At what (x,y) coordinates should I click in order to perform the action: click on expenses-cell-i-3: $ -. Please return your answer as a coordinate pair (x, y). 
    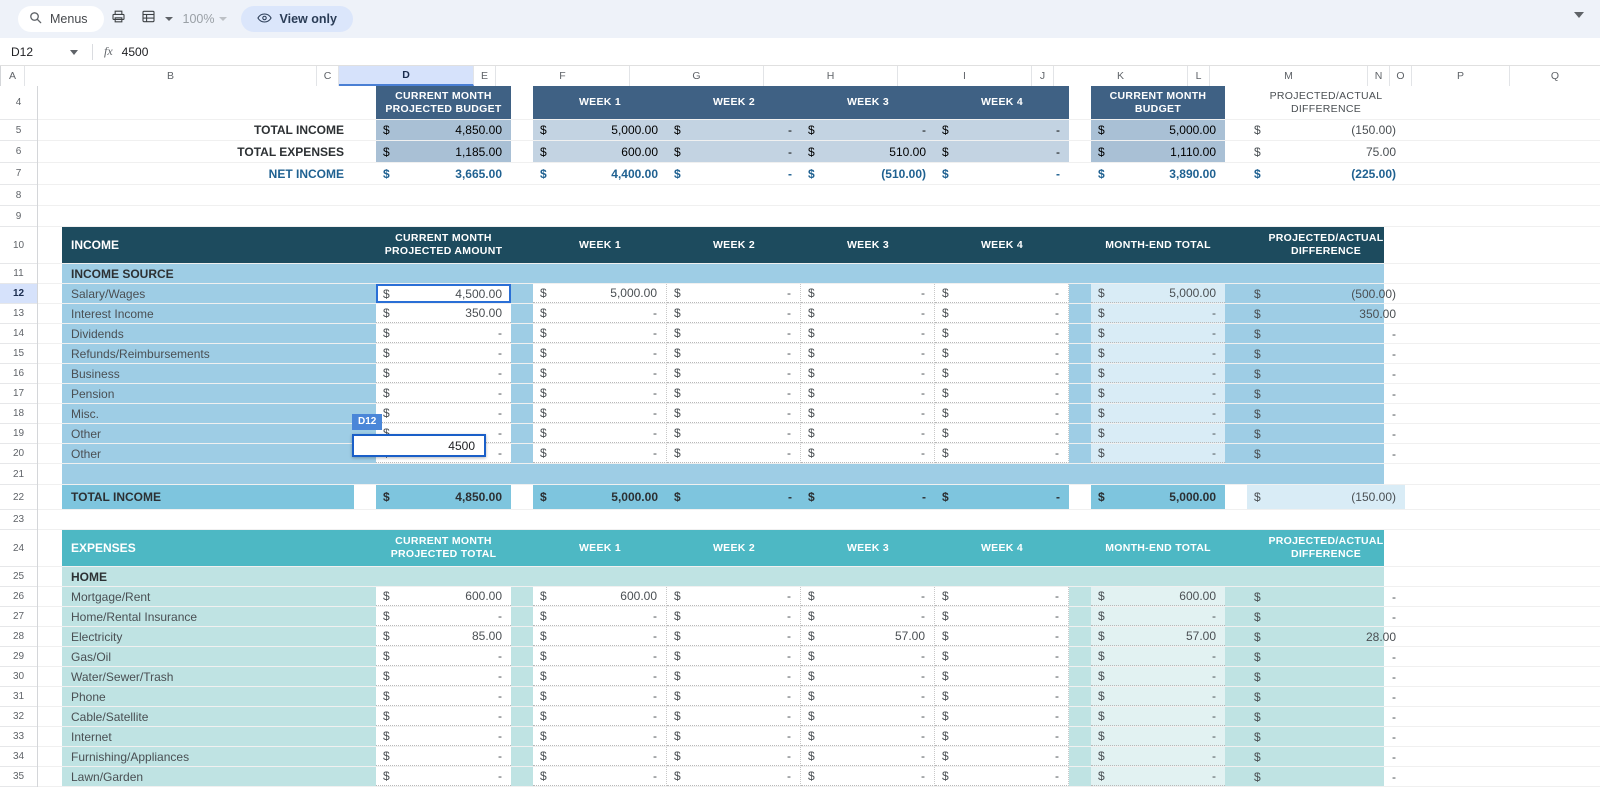
    Looking at the image, I should click on (1002, 656).